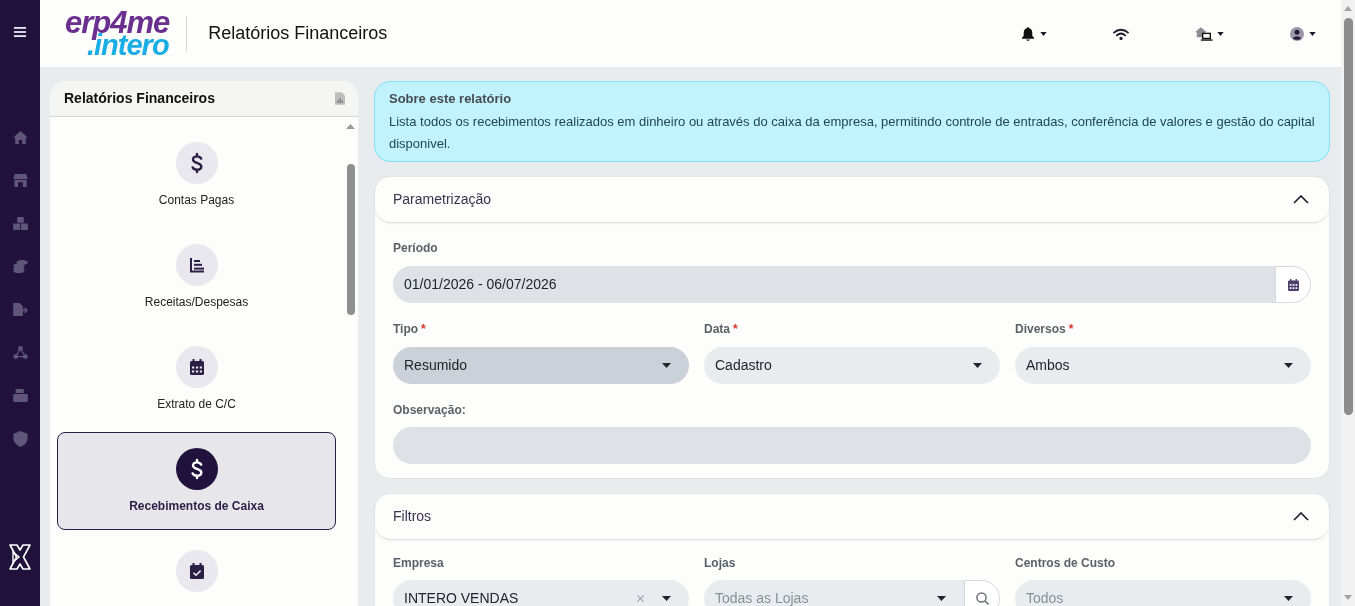 The image size is (1355, 606). I want to click on field-label: Observação:, so click(429, 410).